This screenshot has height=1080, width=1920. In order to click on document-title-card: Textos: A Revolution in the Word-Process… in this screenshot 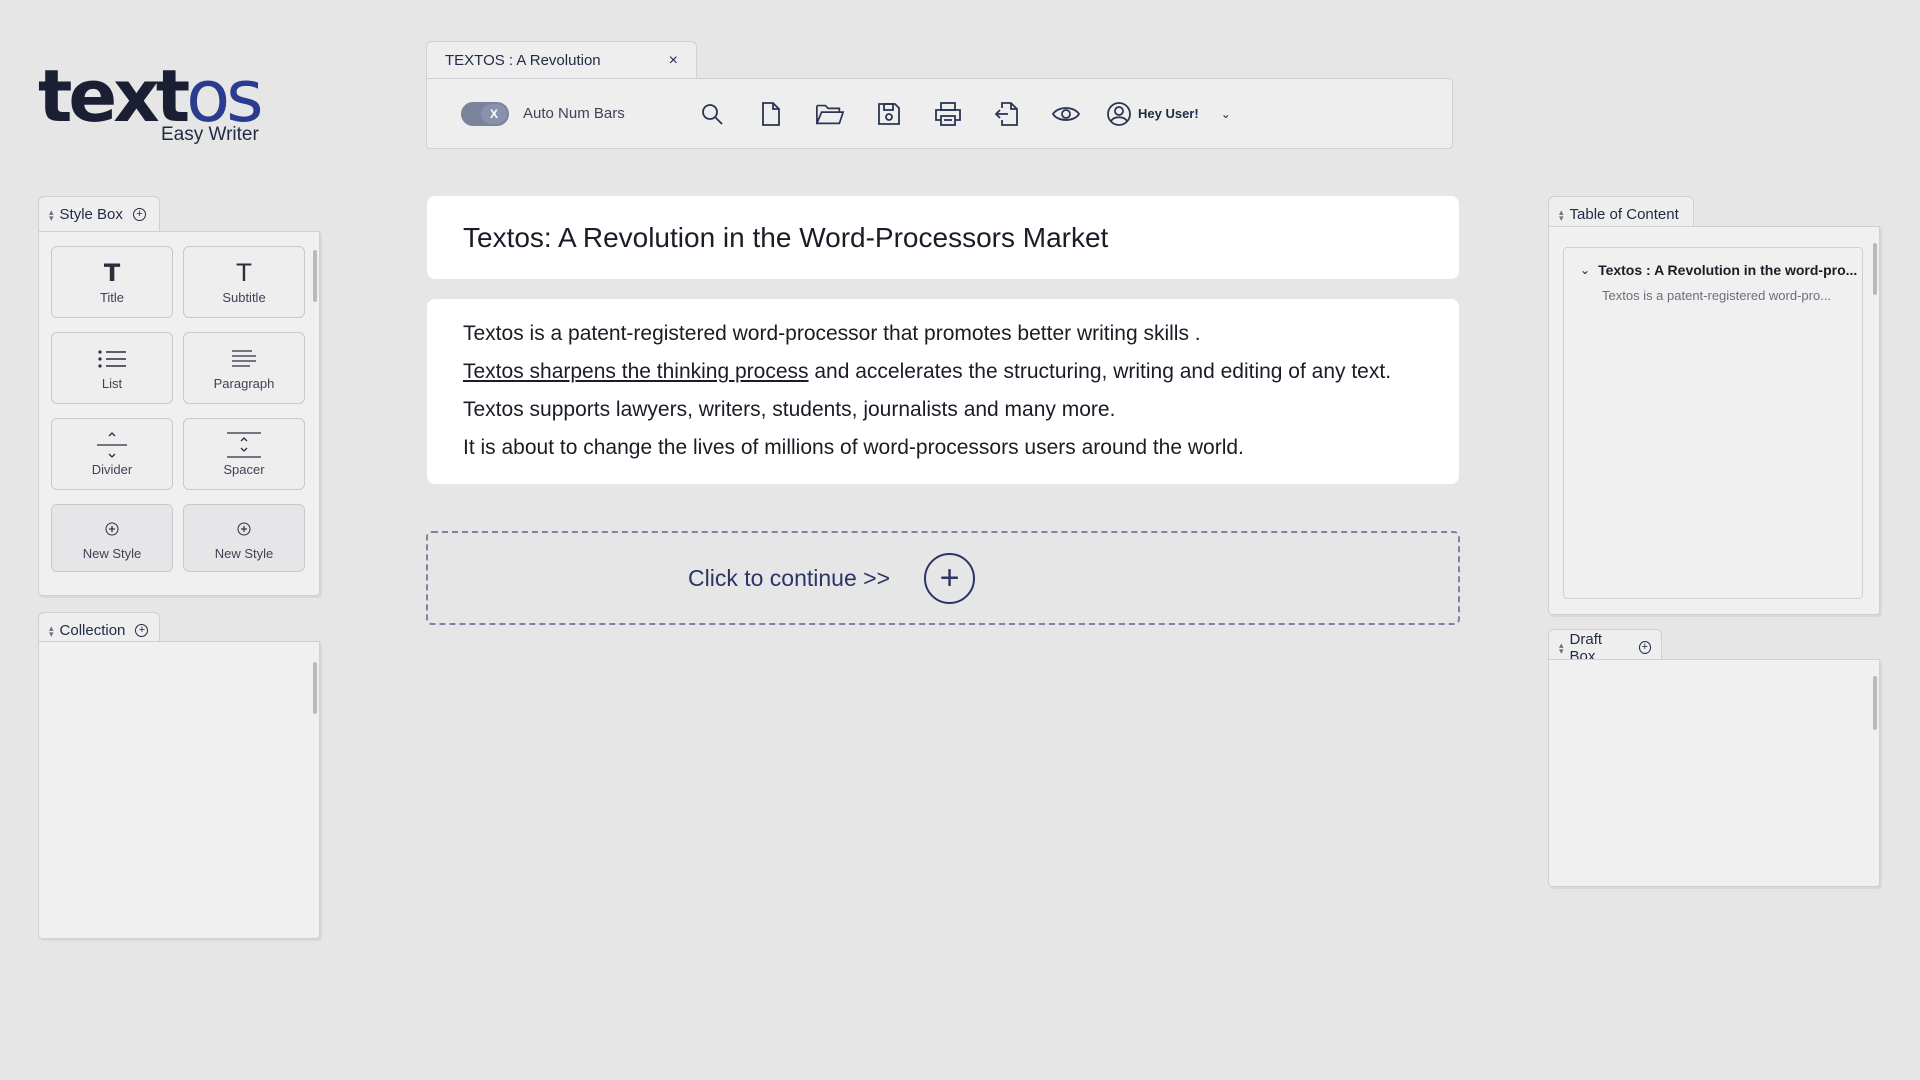, I will do `click(943, 237)`.